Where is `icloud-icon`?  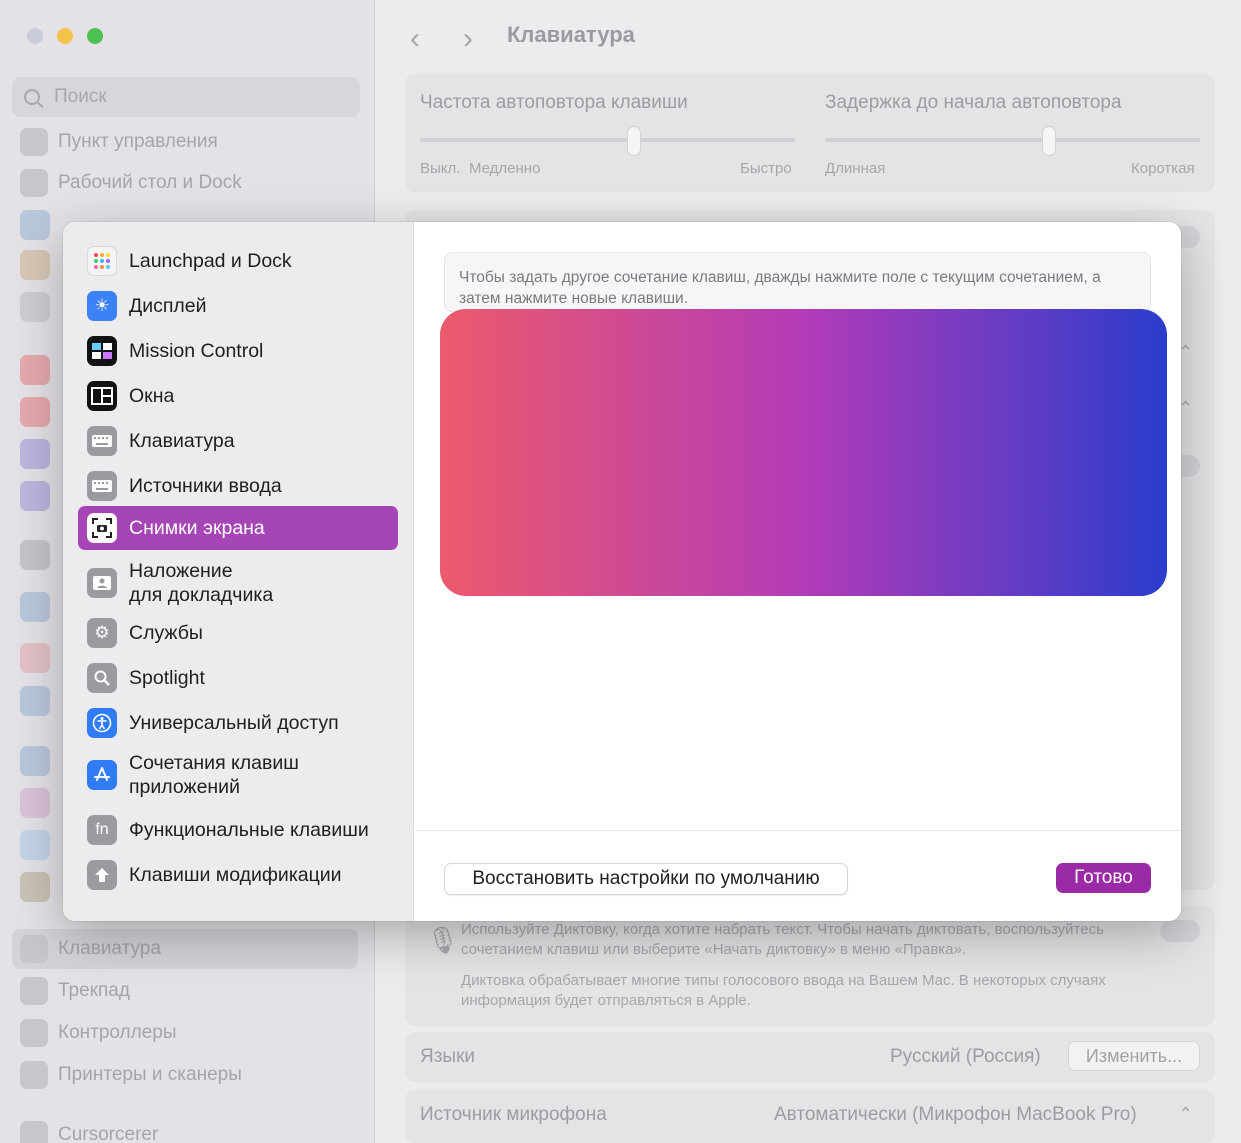
icloud-icon is located at coordinates (35, 845).